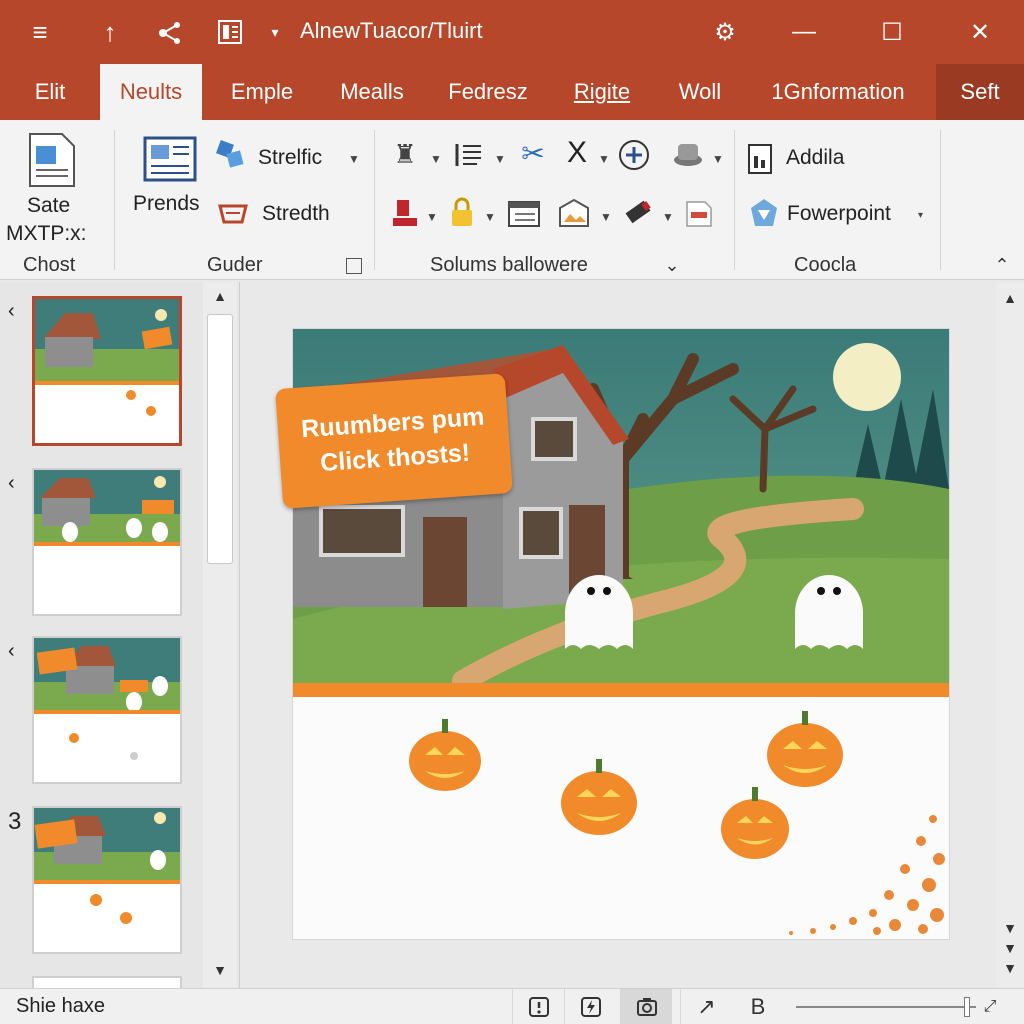 This screenshot has height=1024, width=1024. Describe the element at coordinates (634, 155) in the screenshot. I see `add-circle-icon` at that location.